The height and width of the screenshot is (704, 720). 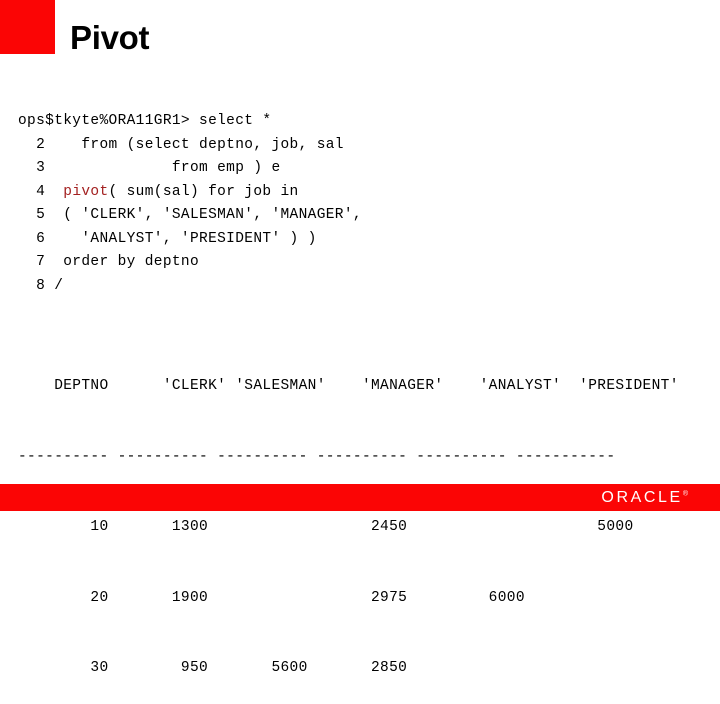 I want to click on terminal-line-3: 3 from emp ) e, so click(x=149, y=169).